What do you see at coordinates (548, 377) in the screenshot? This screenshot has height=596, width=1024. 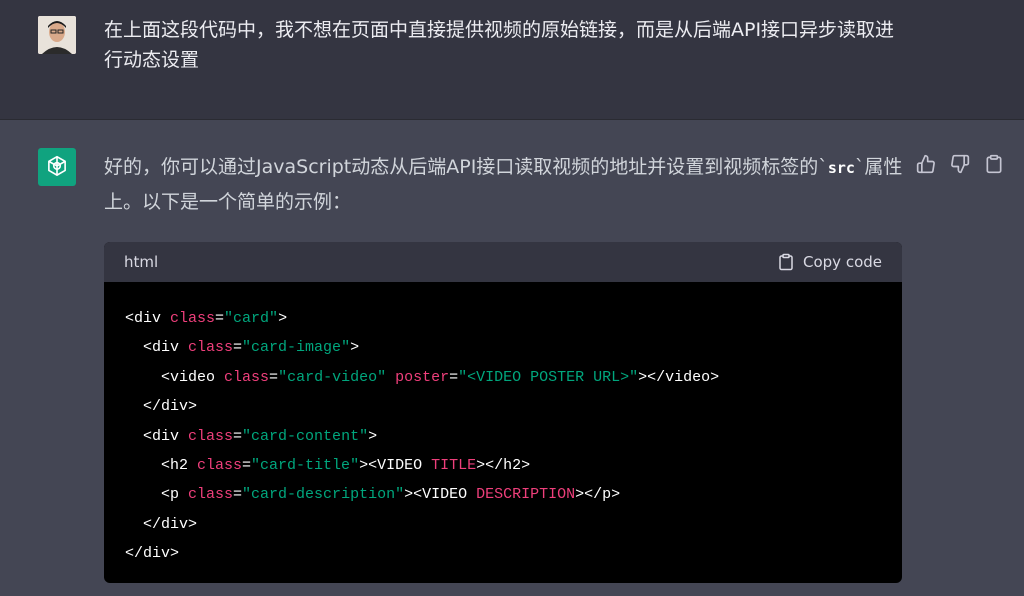 I see `code-token: "<VIDEO POSTER URL>"` at bounding box center [548, 377].